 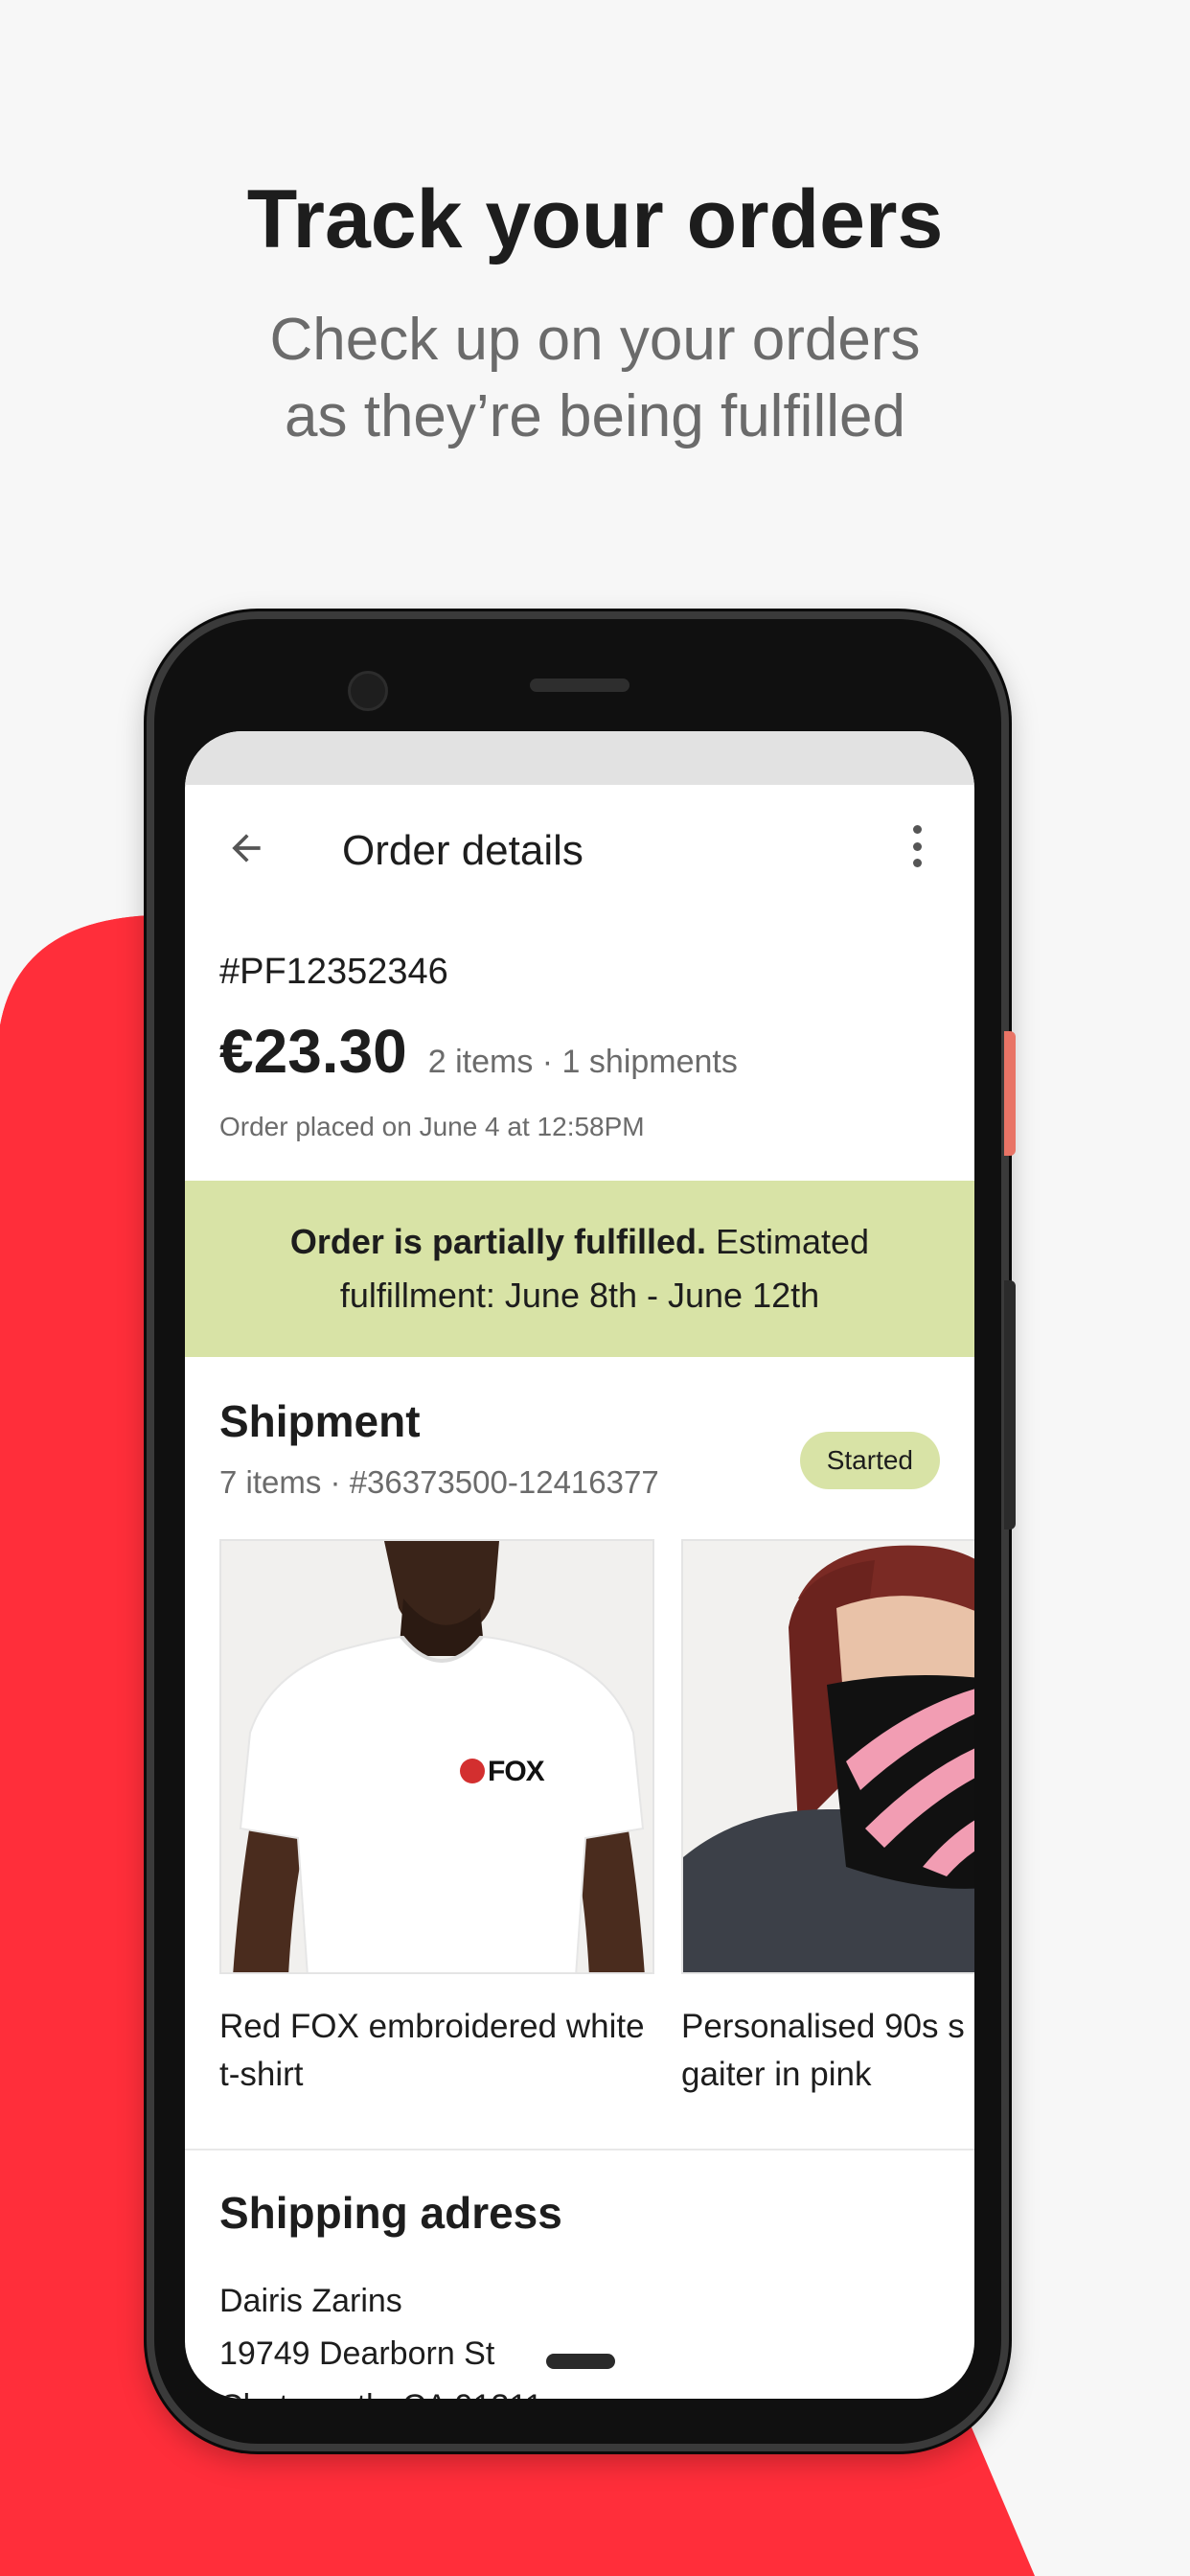 I want to click on home-indicator, so click(x=580, y=2361).